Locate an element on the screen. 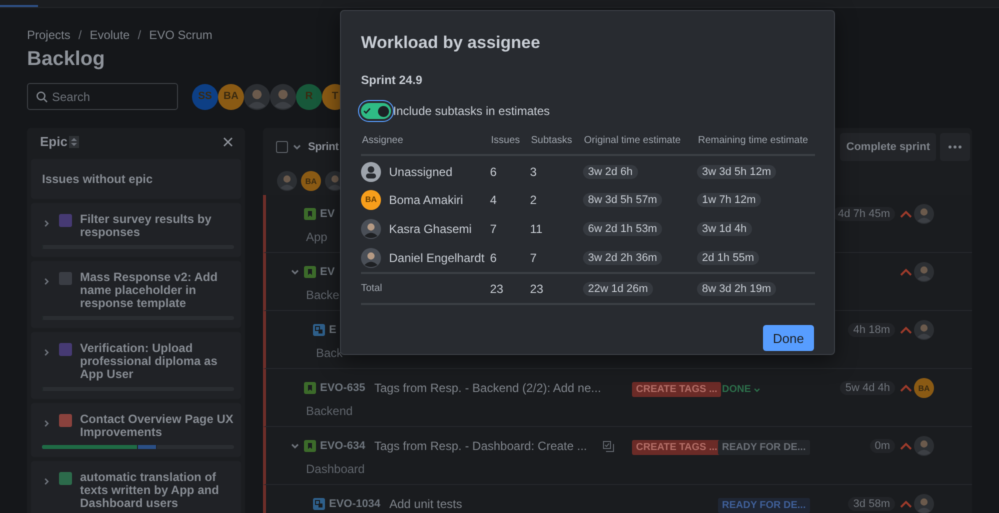 The height and width of the screenshot is (513, 999). epic-title: Contact Overview Page UX Improvements is located at coordinates (157, 426).